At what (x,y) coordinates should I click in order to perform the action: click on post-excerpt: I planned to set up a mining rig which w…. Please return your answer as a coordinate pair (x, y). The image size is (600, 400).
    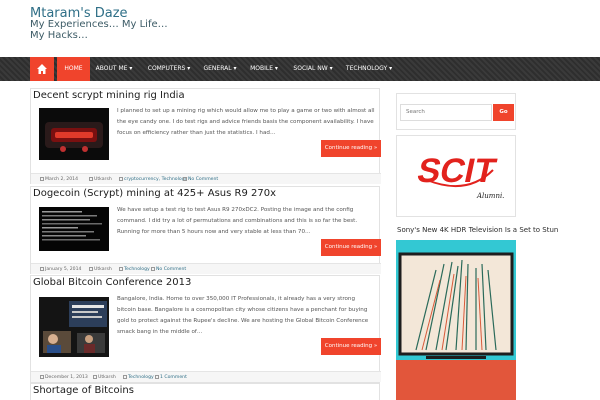
    Looking at the image, I should click on (246, 122).